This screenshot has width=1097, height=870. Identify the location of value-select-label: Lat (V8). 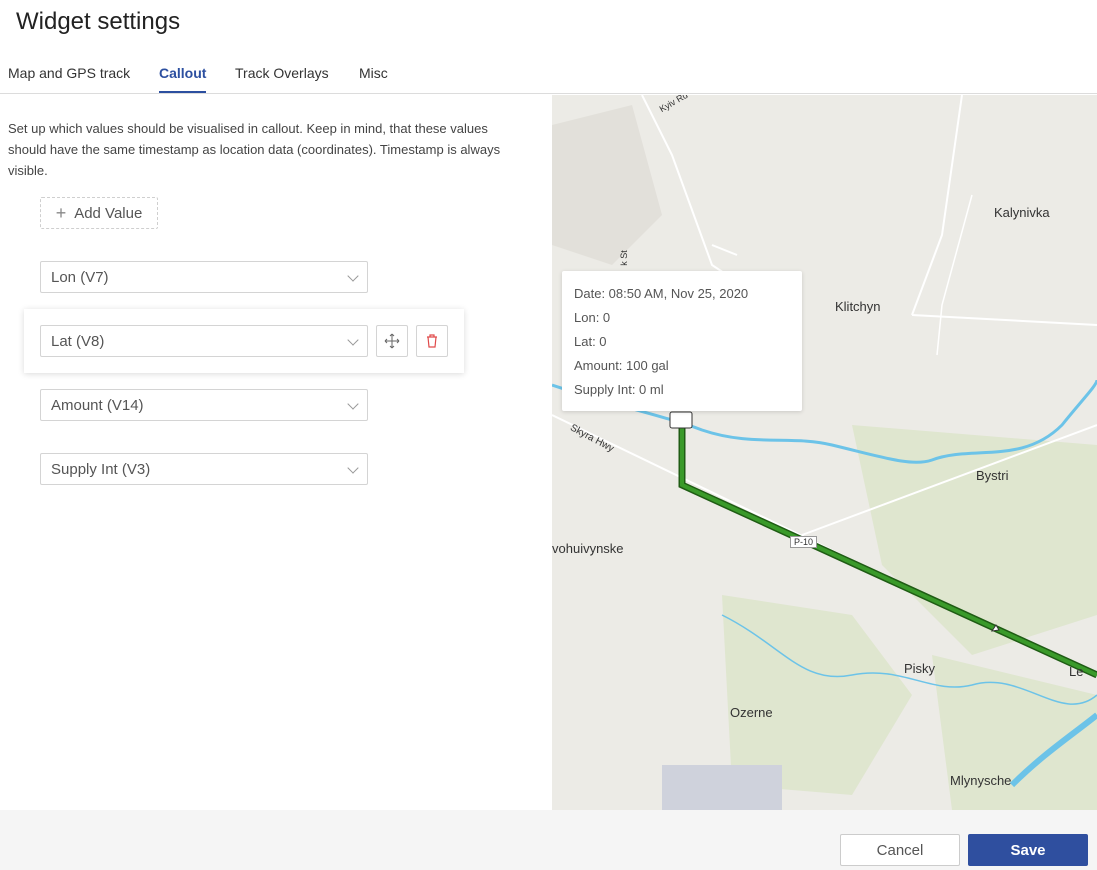
(78, 341).